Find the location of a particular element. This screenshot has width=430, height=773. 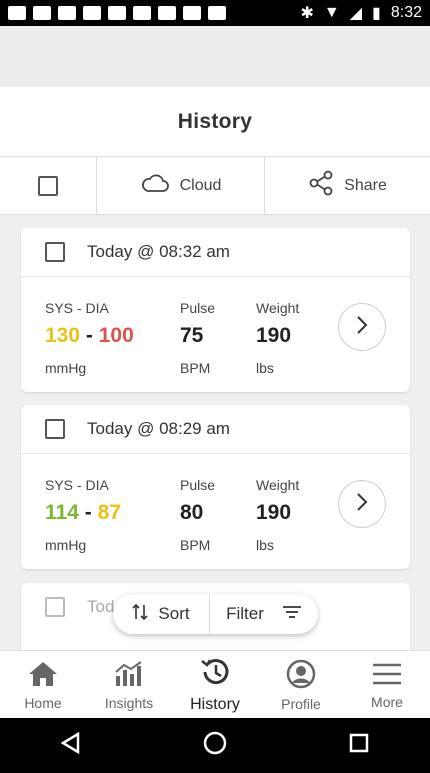

bottom-navigation: Home Insights History Profile More is located at coordinates (215, 684).